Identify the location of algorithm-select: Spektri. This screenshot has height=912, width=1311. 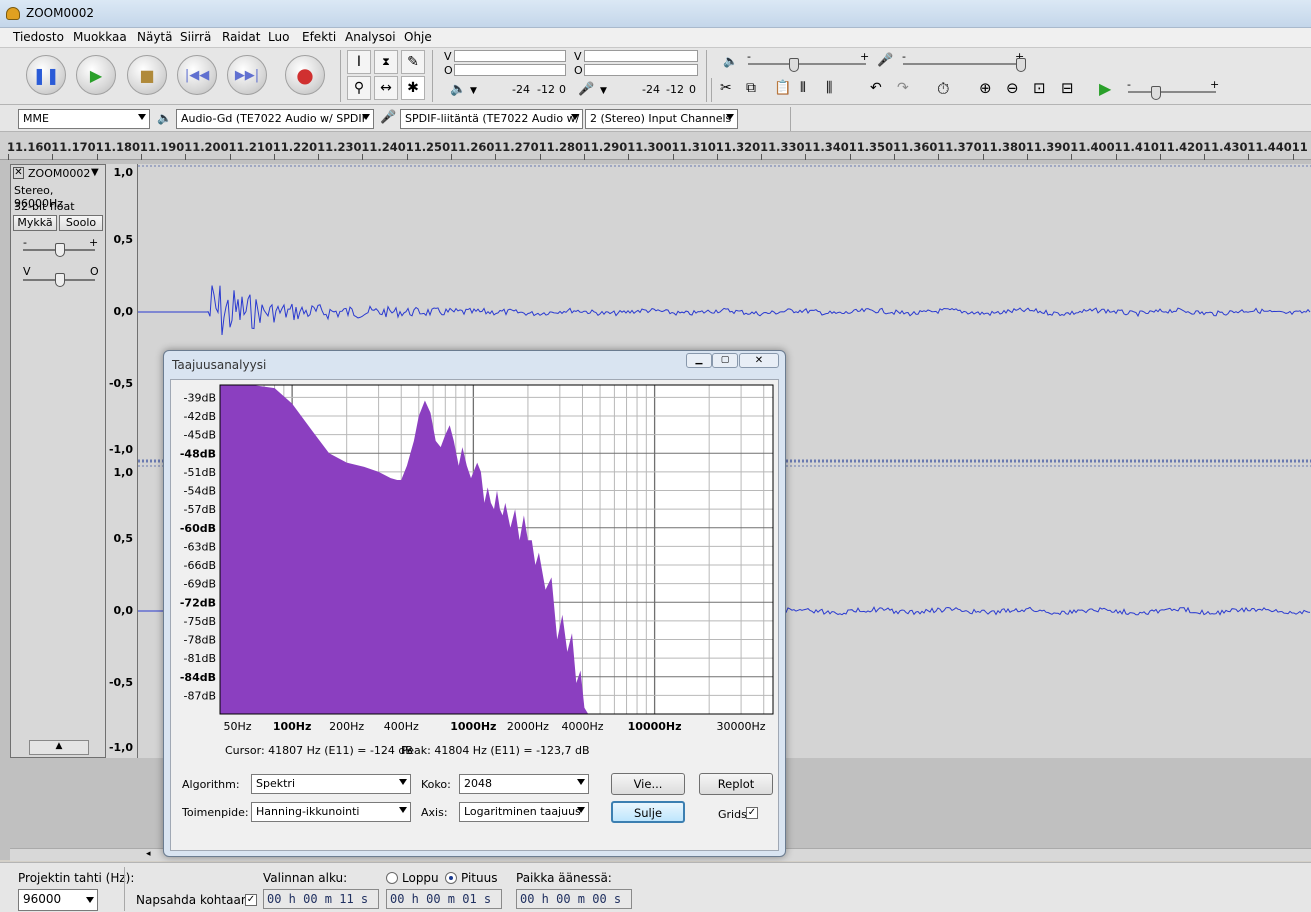
(331, 784).